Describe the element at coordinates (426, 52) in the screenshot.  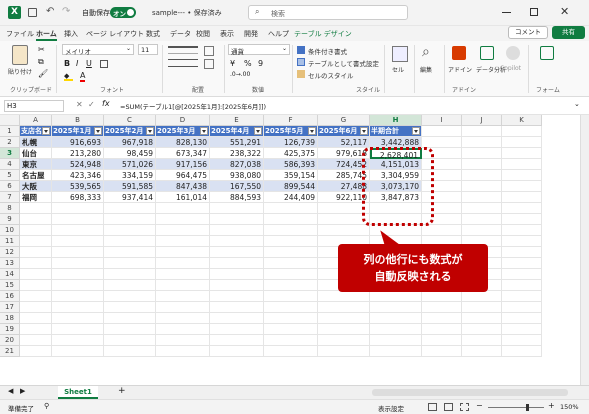
I see `find-icon: ⌕` at that location.